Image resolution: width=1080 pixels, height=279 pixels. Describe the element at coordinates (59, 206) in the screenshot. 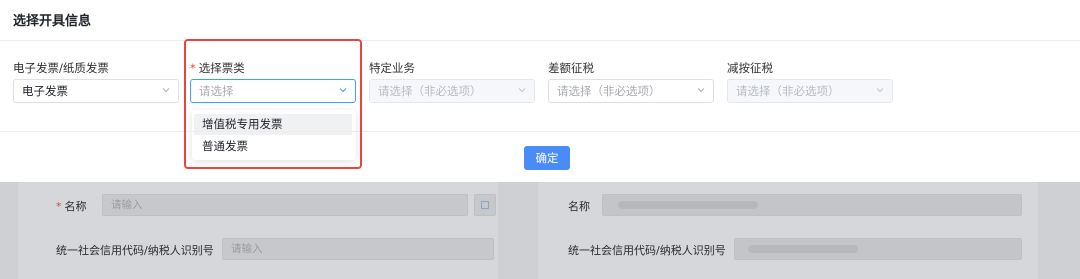

I see `required-mark: *` at that location.